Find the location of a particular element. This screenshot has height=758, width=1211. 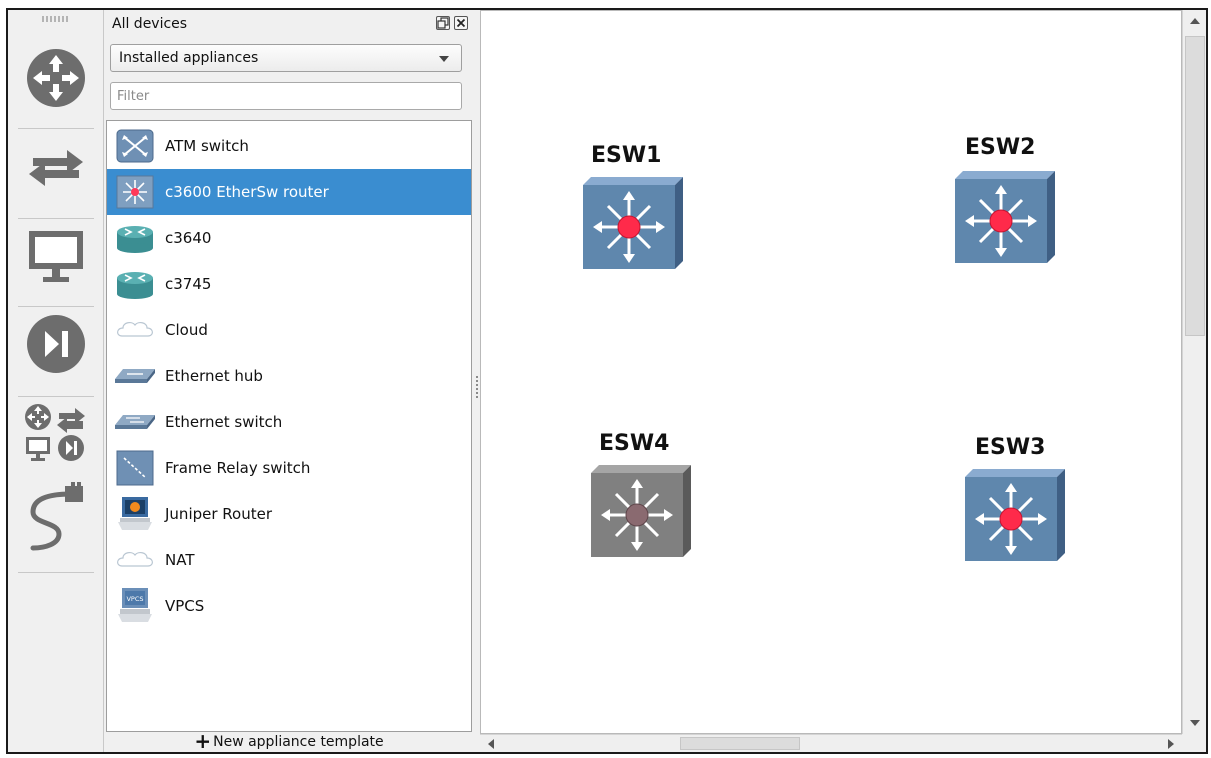

horizontal-scrollbar is located at coordinates (831, 743).